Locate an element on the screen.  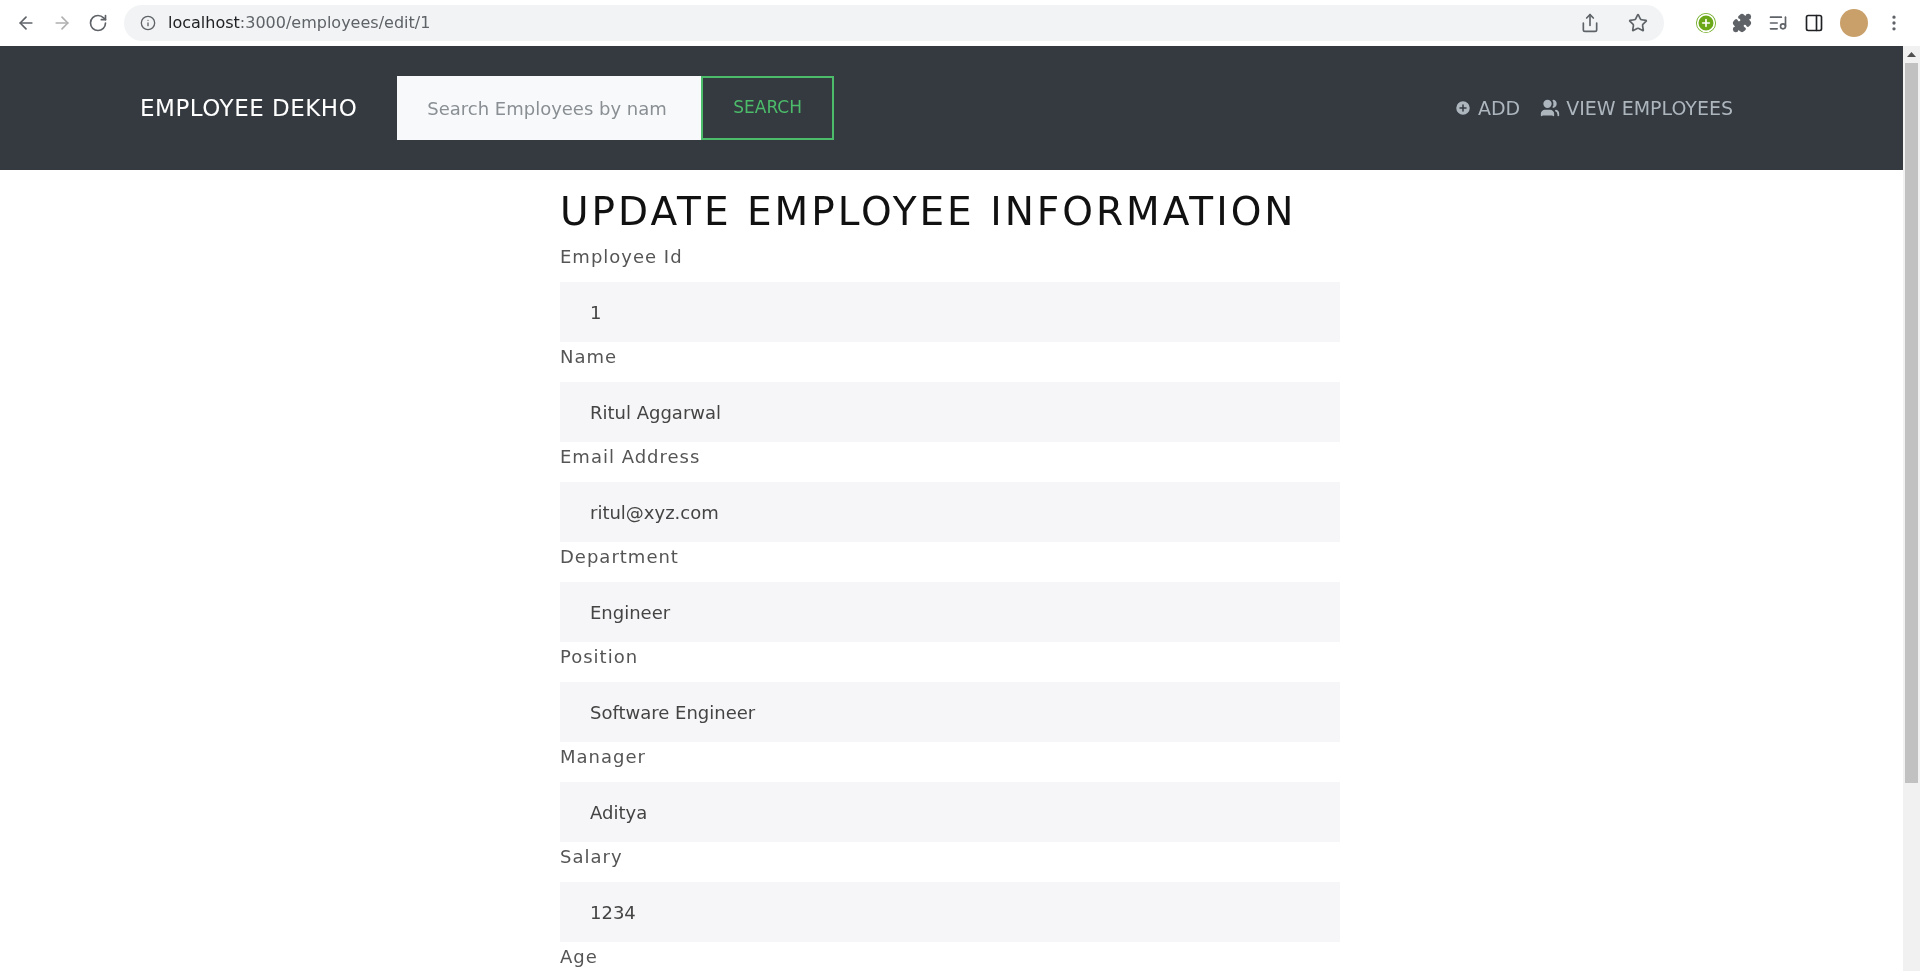
brand-link: EMPLOYEE DEKHO is located at coordinates (249, 108).